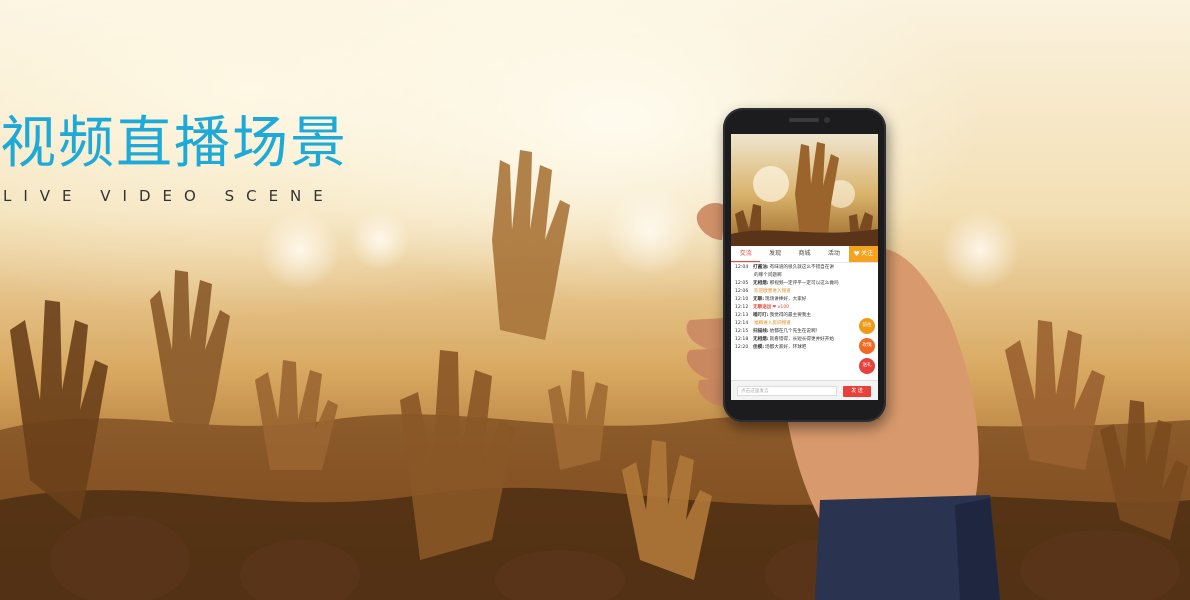 This screenshot has height=600, width=1190. What do you see at coordinates (833, 254) in the screenshot?
I see `tab-events: 活动` at bounding box center [833, 254].